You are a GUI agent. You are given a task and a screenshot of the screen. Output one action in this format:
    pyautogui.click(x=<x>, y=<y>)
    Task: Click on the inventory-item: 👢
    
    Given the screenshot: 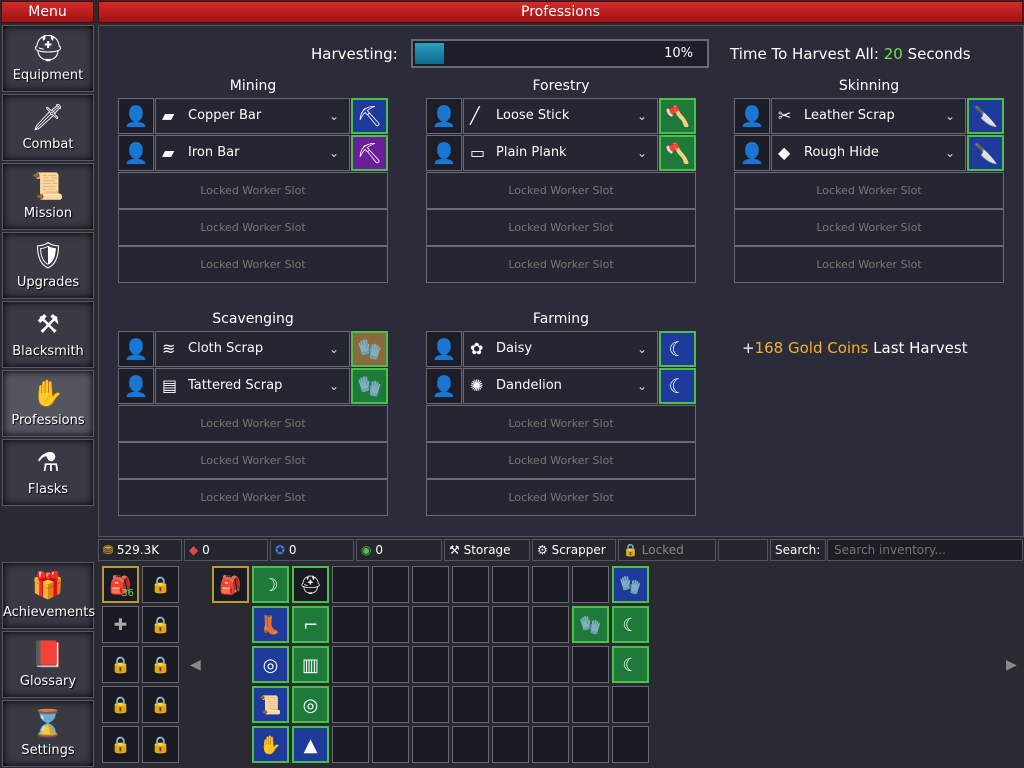 What is the action you would take?
    pyautogui.click(x=270, y=624)
    